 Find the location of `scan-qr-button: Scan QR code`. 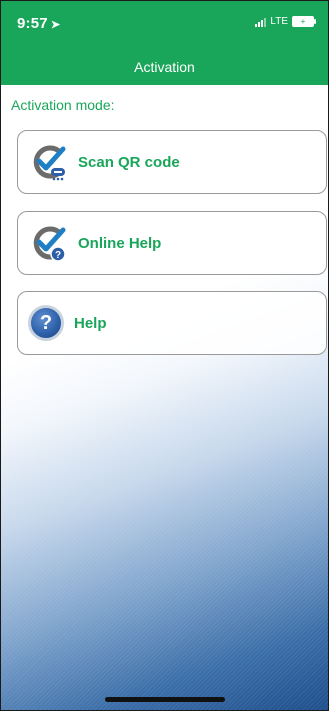

scan-qr-button: Scan QR code is located at coordinates (172, 162).